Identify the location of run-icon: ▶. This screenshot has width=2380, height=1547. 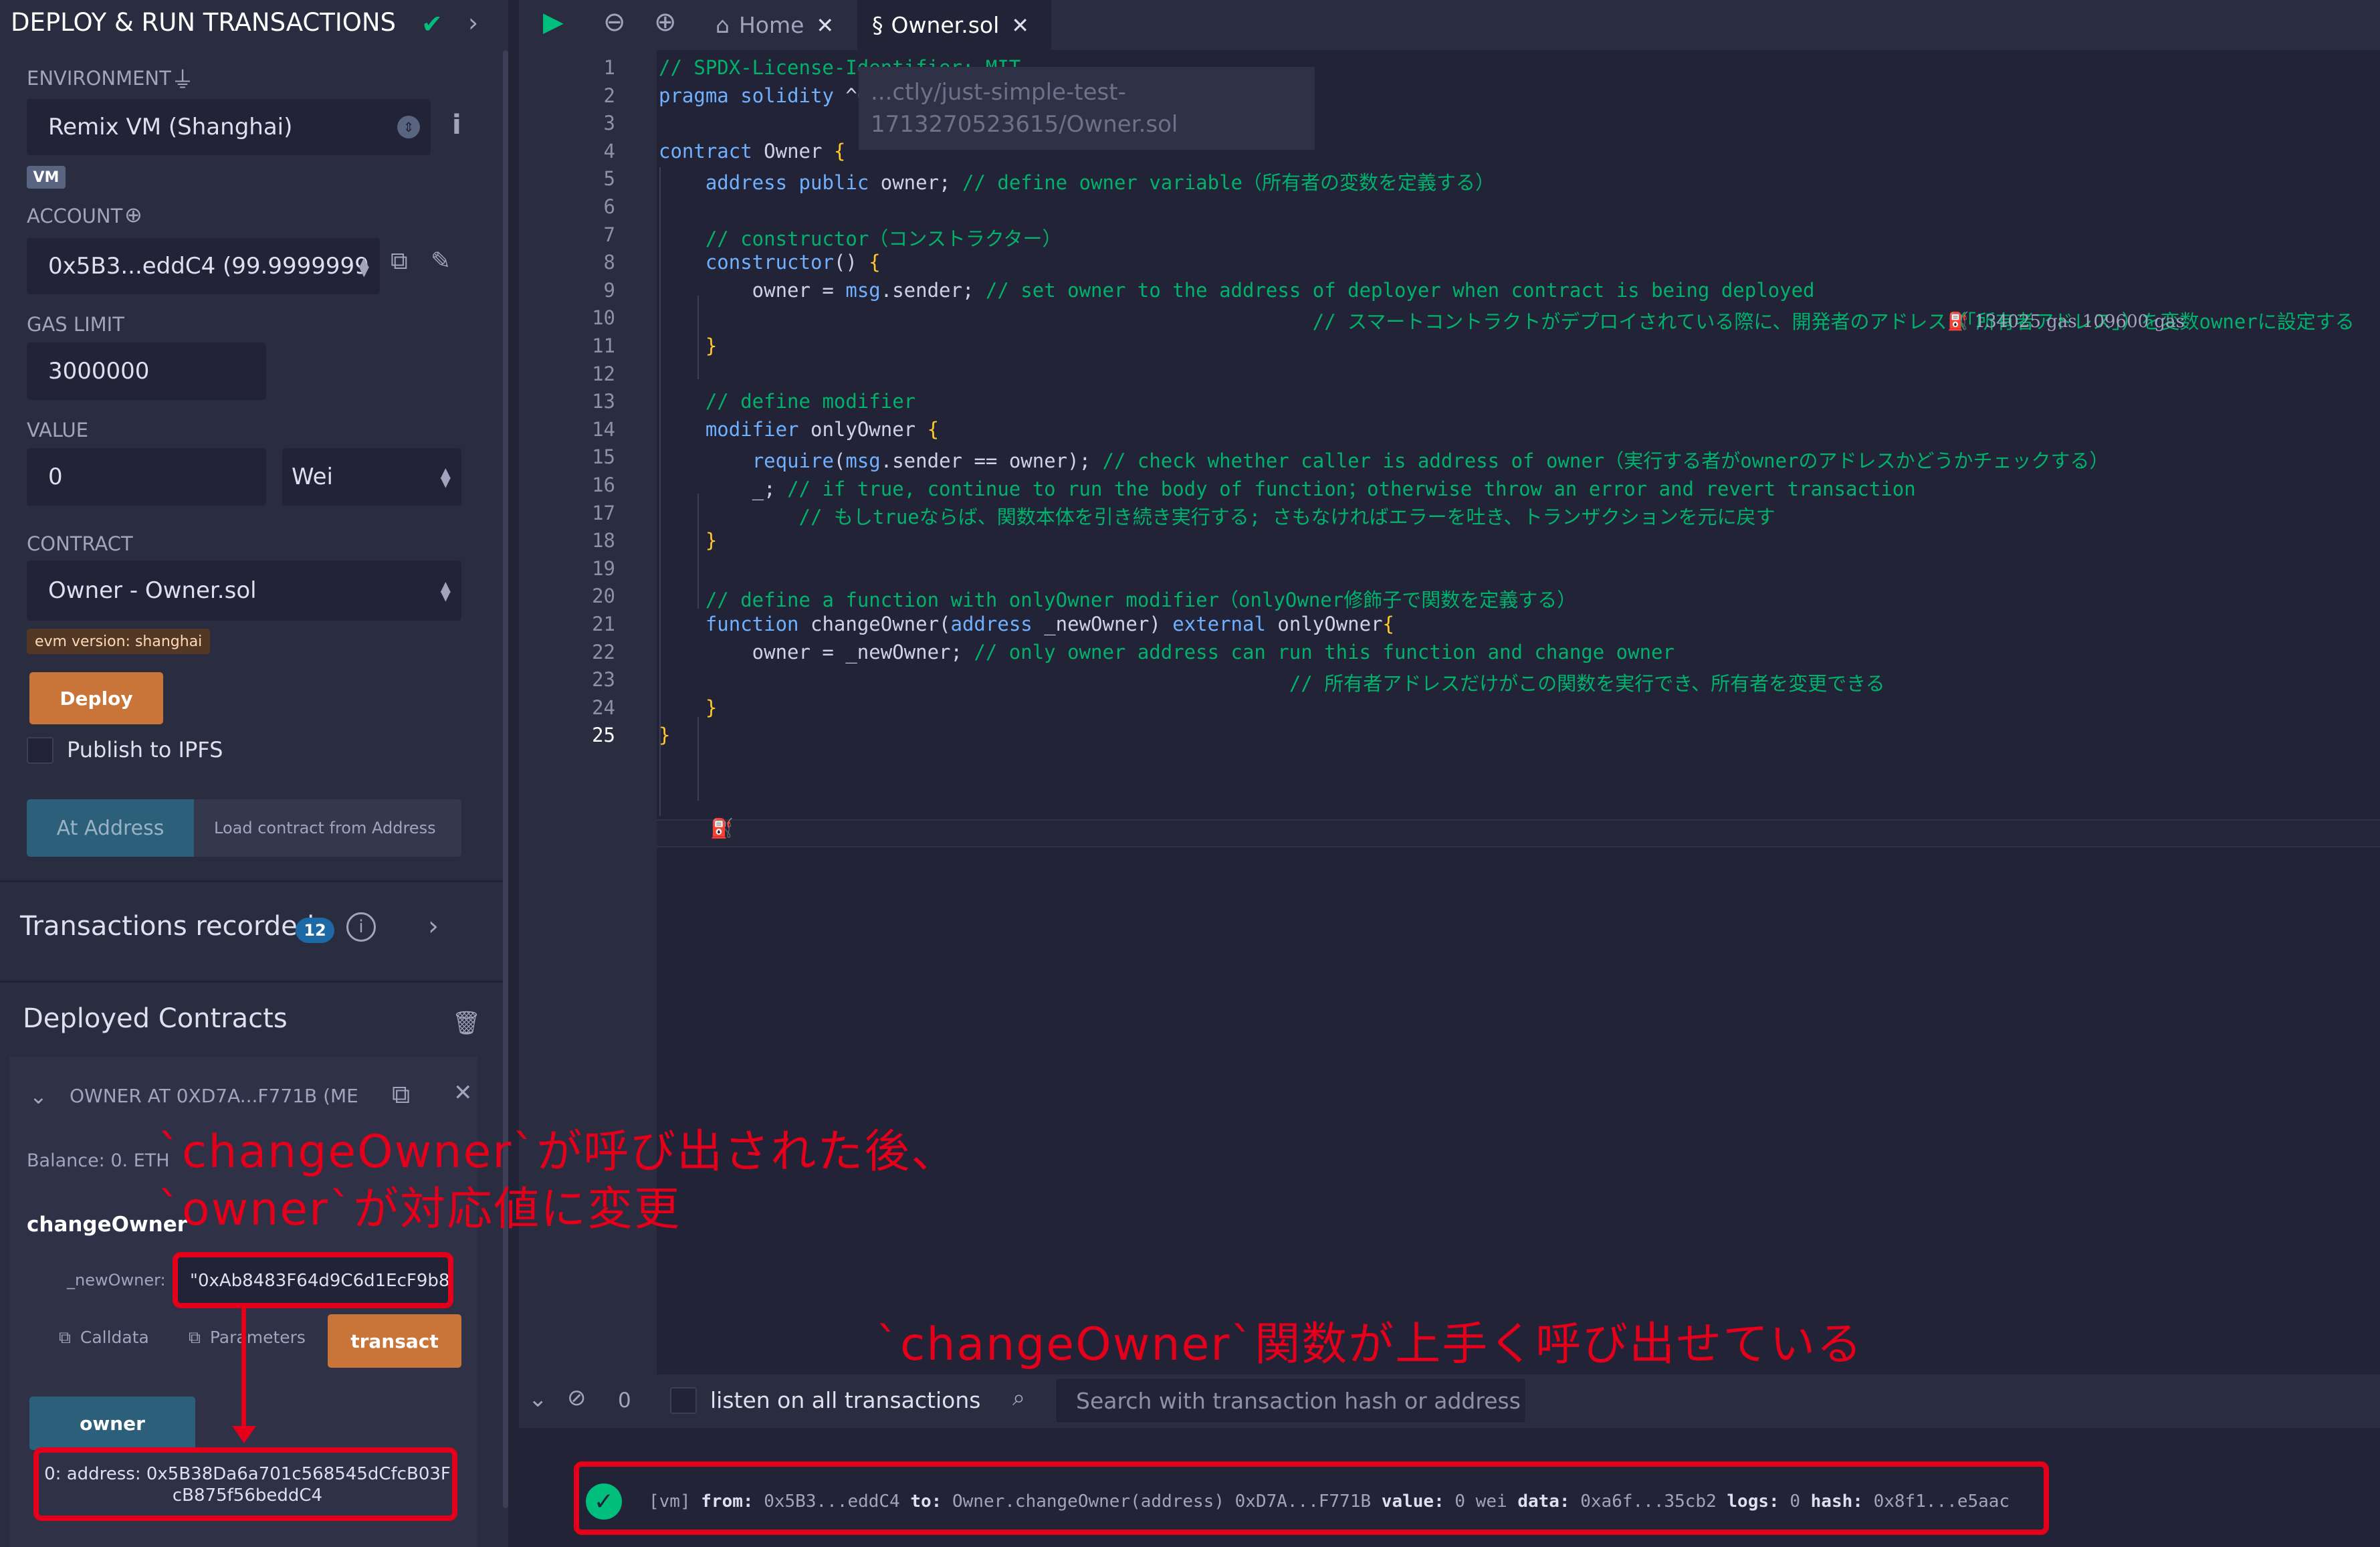
(553, 22).